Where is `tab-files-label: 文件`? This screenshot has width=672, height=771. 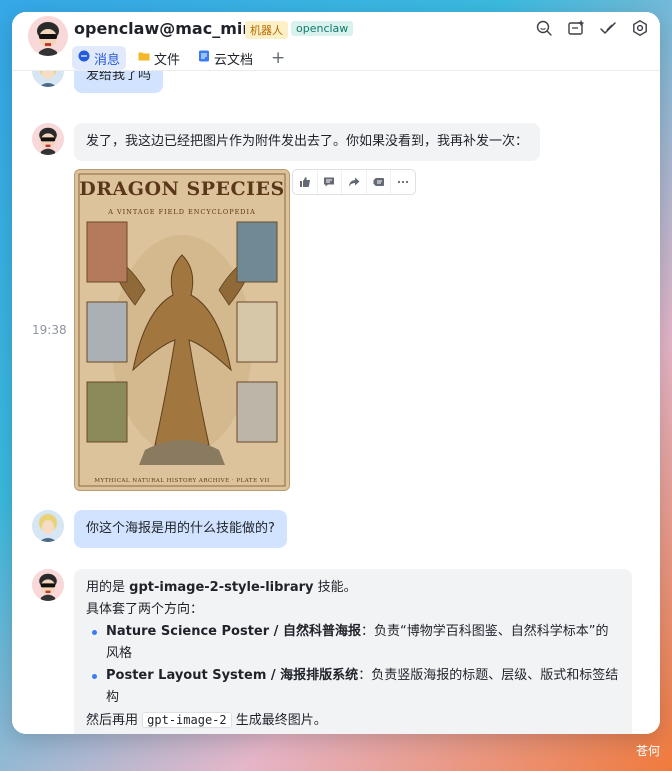
tab-files-label: 文件 is located at coordinates (167, 60).